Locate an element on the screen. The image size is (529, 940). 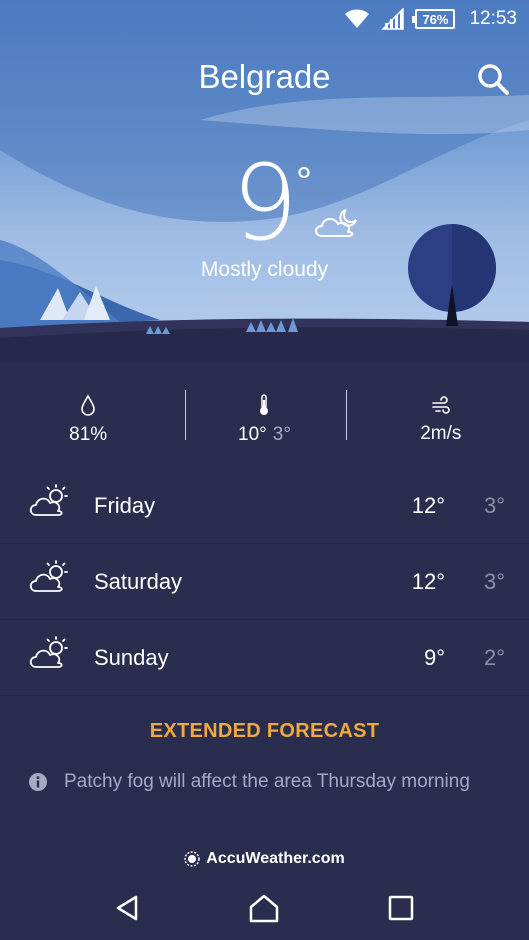
wind-stat: 2m/s is located at coordinates (441, 420).